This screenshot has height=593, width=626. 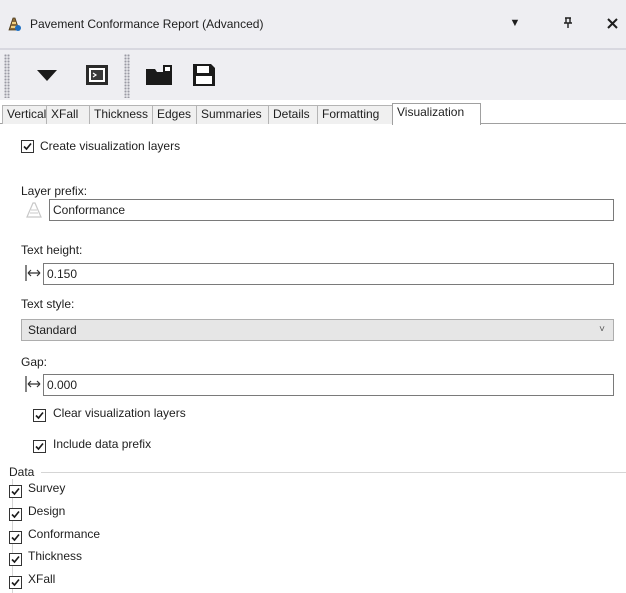 I want to click on save-button, so click(x=204, y=75).